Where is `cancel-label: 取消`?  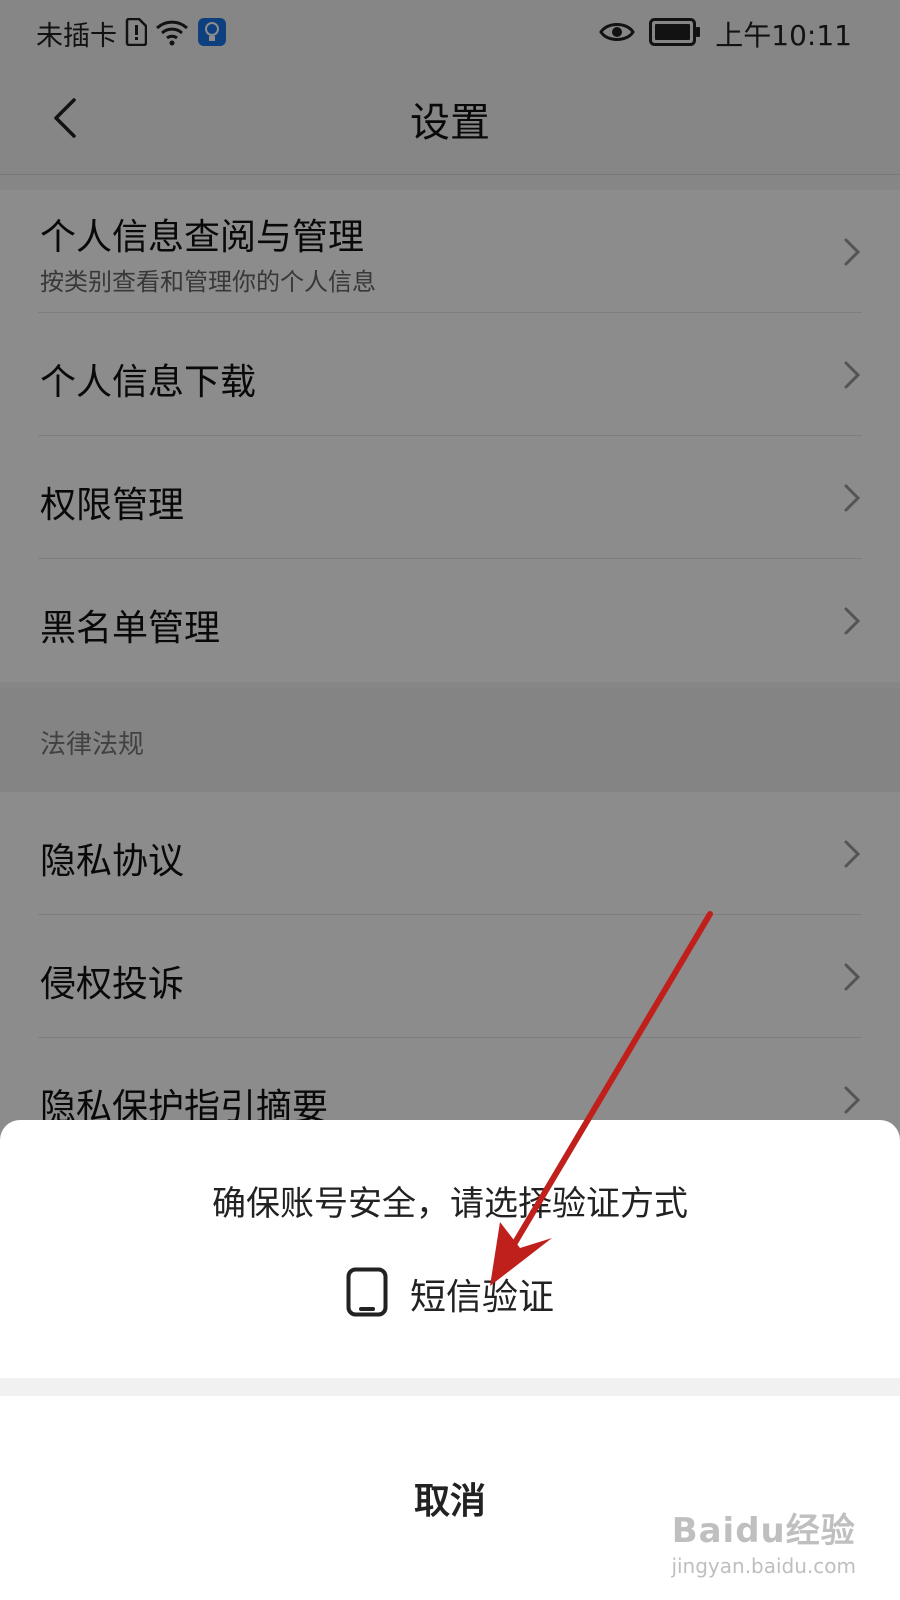
cancel-label: 取消 is located at coordinates (449, 1501).